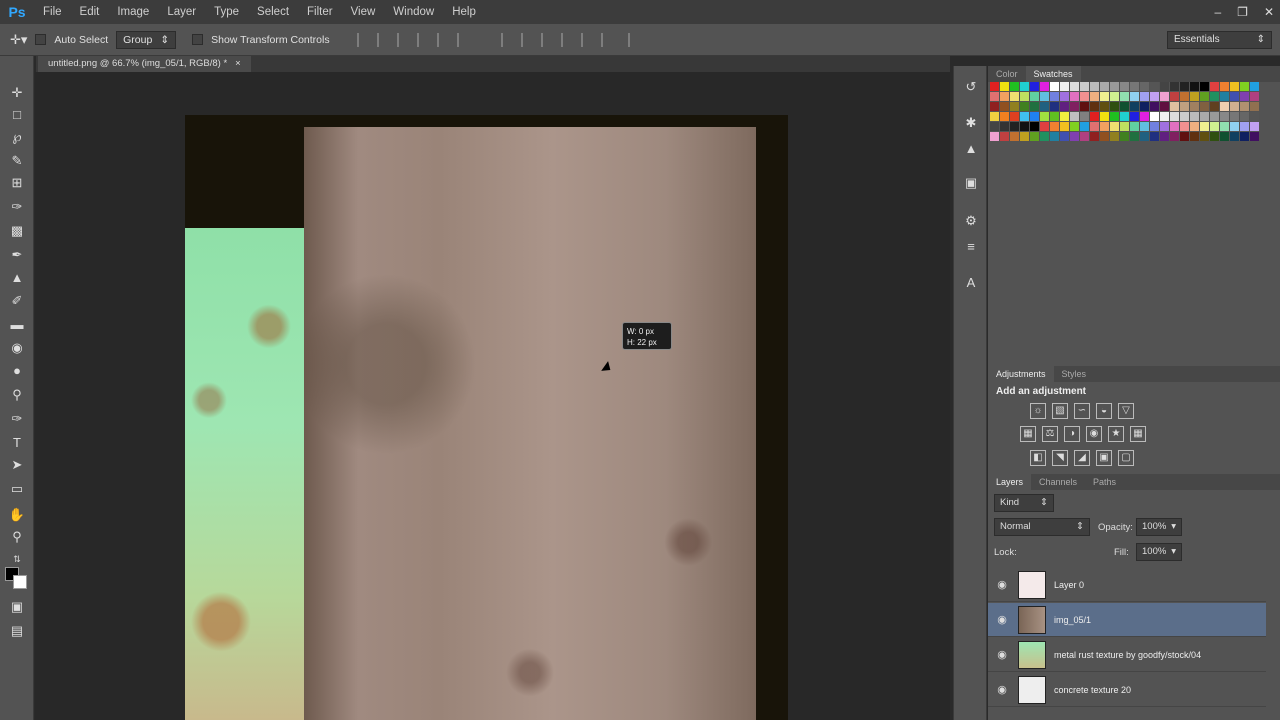  Describe the element at coordinates (17, 371) in the screenshot. I see `blur-tool-icon: ●` at that location.